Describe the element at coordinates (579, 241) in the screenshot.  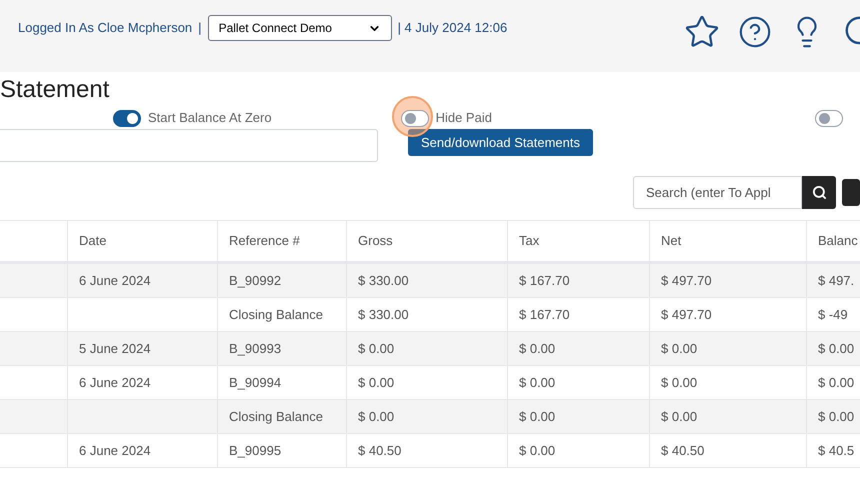
I see `column-header: Tax` at that location.